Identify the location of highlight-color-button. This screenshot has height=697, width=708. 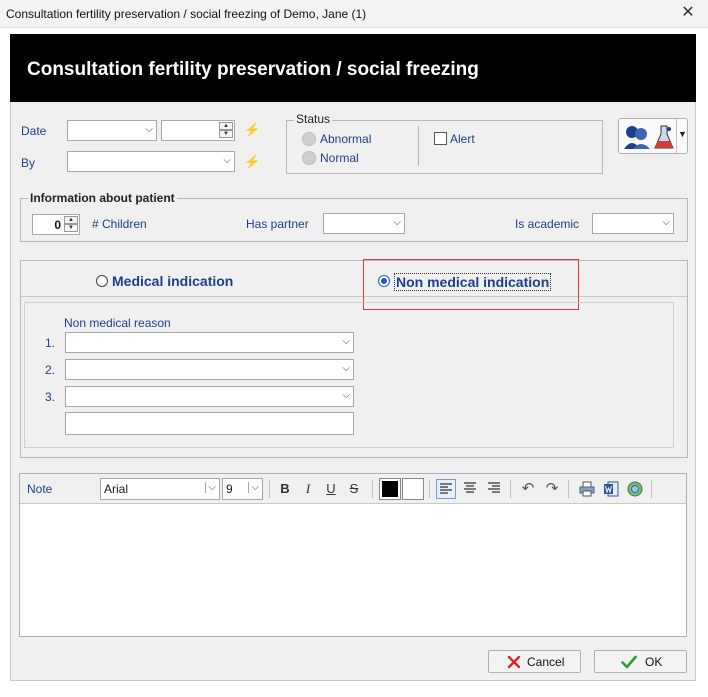
(413, 489).